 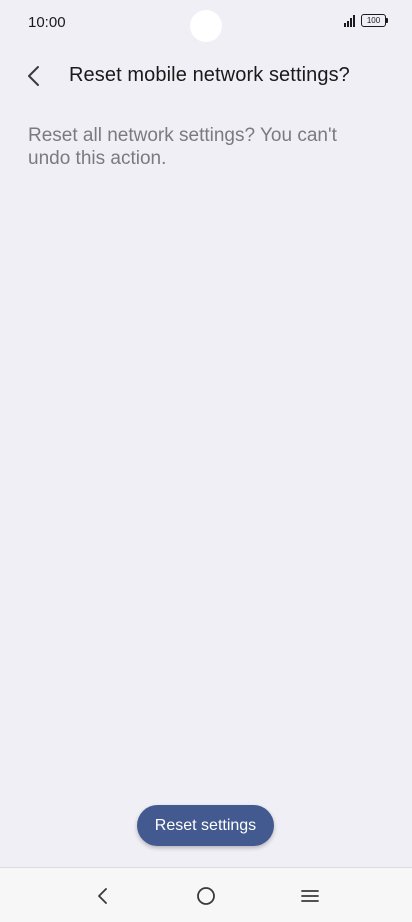 What do you see at coordinates (349, 20) in the screenshot?
I see `signal-icon` at bounding box center [349, 20].